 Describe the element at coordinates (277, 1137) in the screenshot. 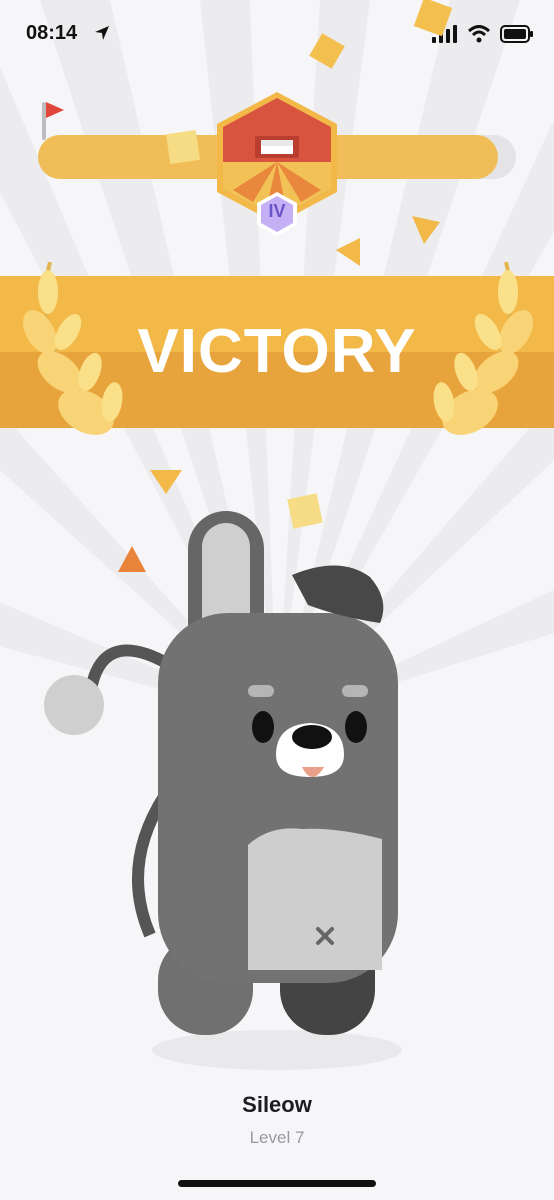

I see `character-level: Level 7` at that location.